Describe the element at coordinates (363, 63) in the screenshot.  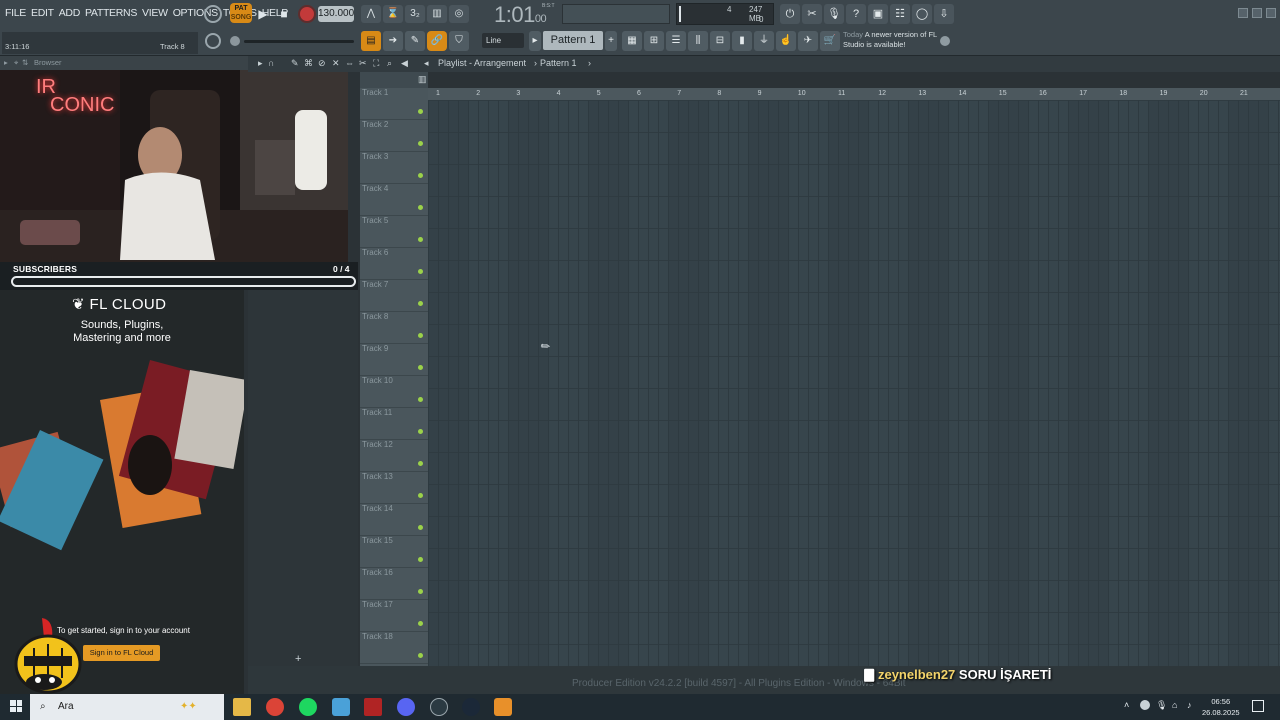
I see `slice-tool-icon: ✂` at that location.